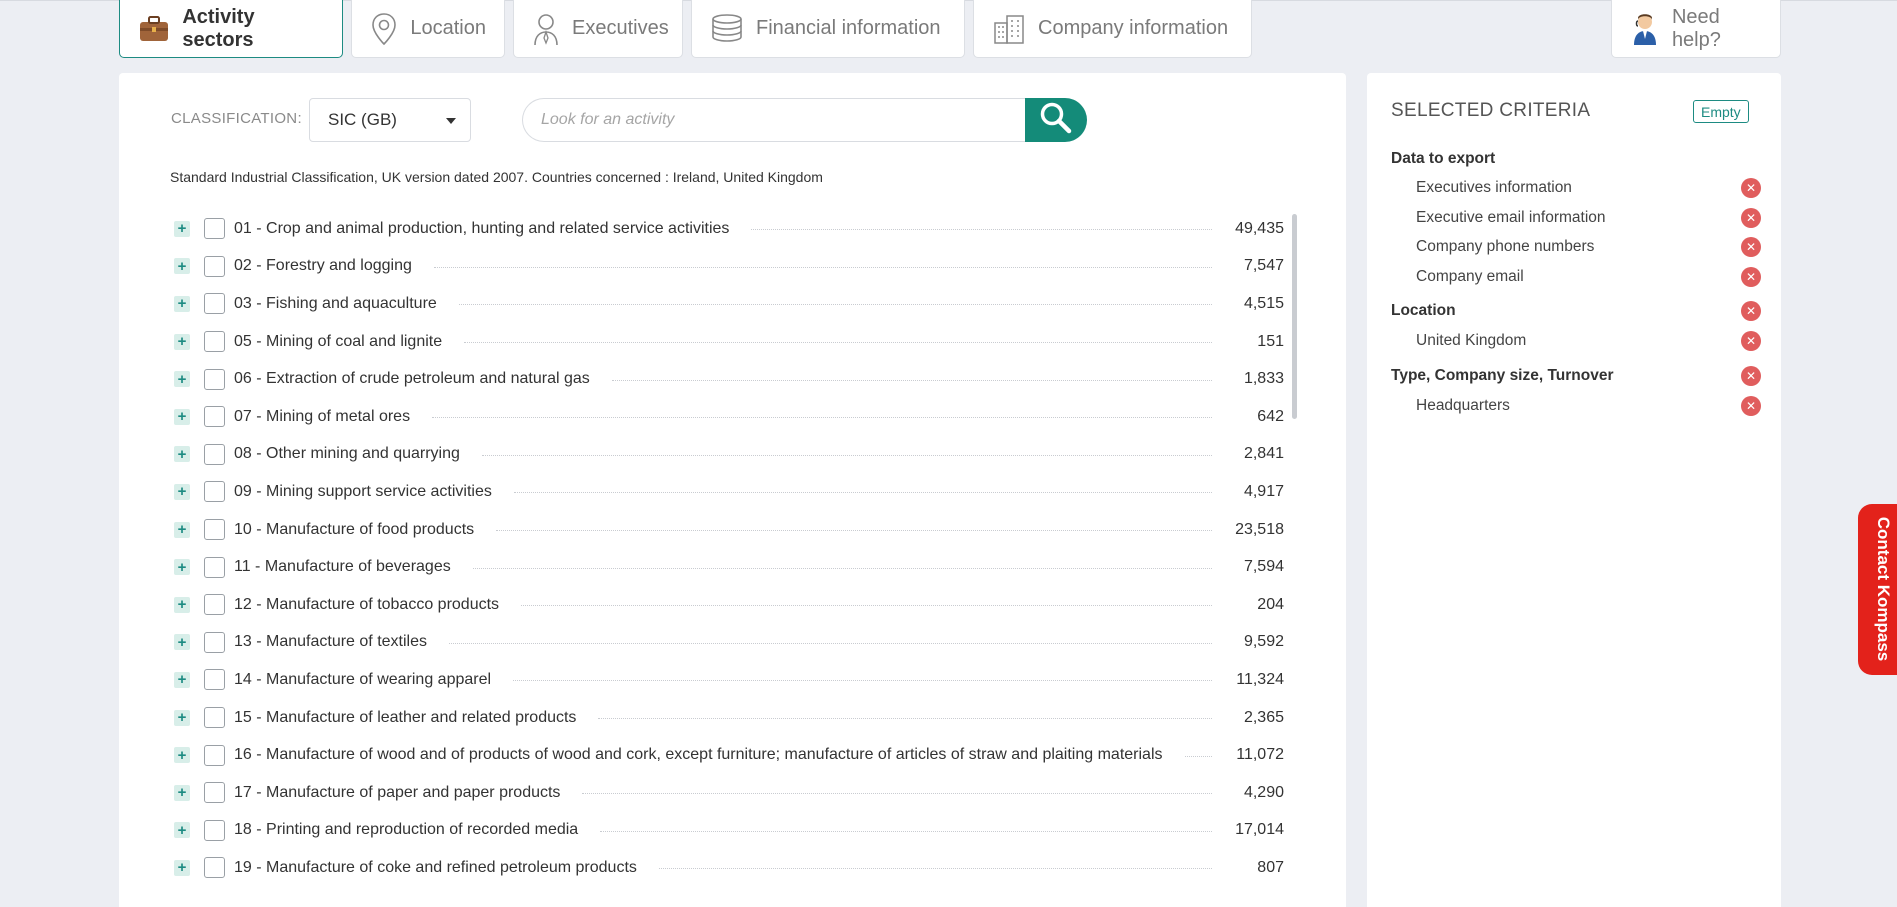 This screenshot has height=907, width=1897. What do you see at coordinates (1270, 867) in the screenshot?
I see `activity-count: 807` at bounding box center [1270, 867].